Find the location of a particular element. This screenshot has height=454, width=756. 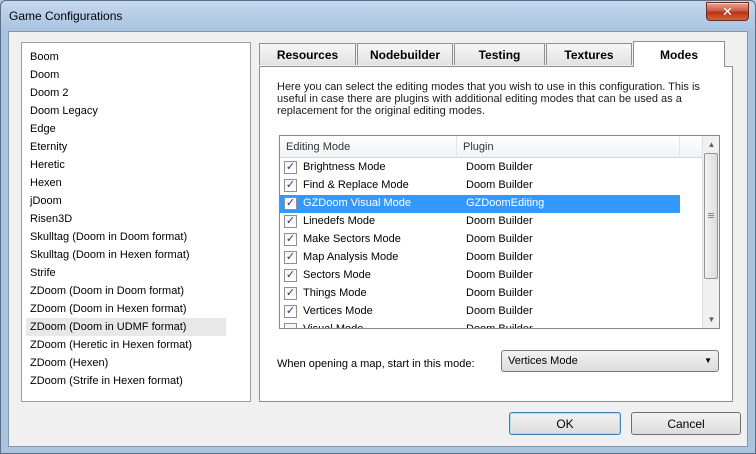

configuration-item: Boom is located at coordinates (126, 57).